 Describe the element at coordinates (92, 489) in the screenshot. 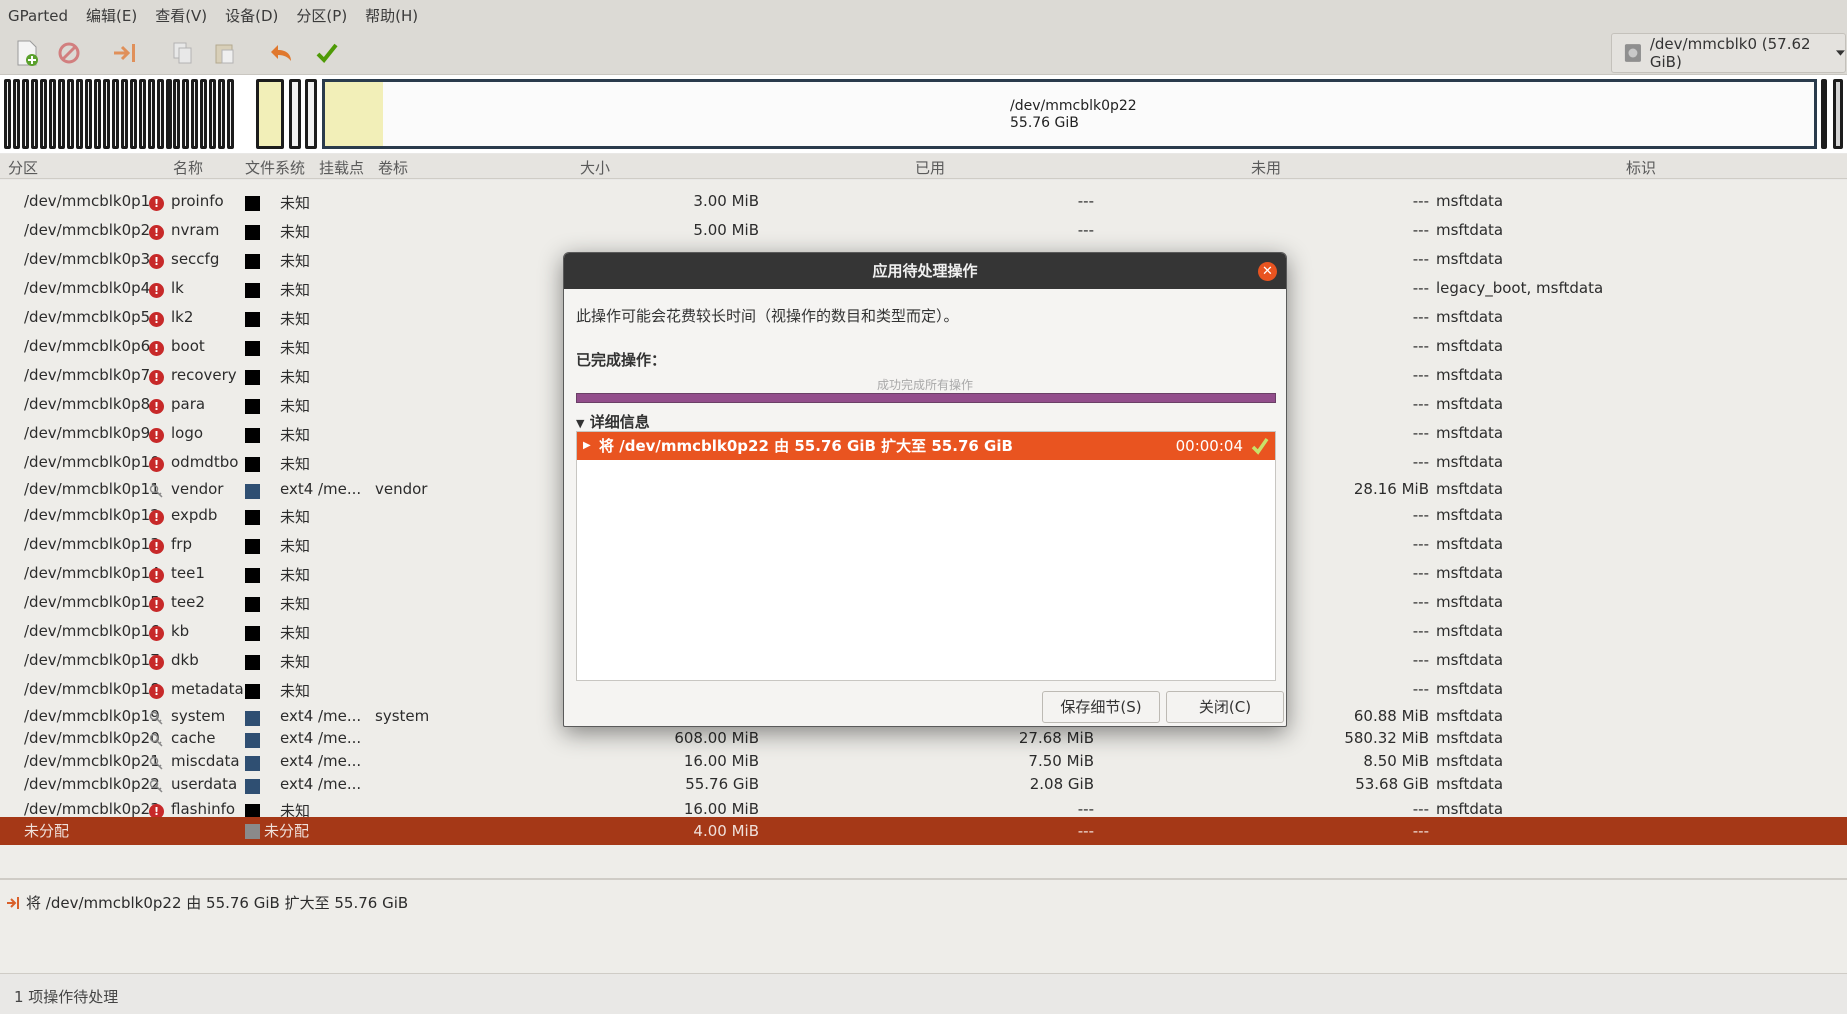

I see `partition-path: /dev/mmcblk0p11` at that location.